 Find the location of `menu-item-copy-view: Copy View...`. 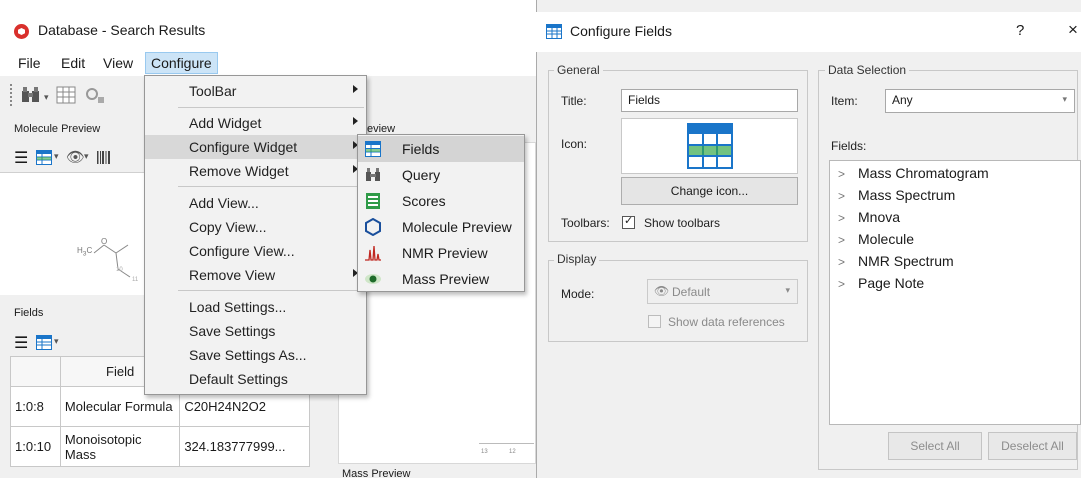

menu-item-copy-view: Copy View... is located at coordinates (255, 227).